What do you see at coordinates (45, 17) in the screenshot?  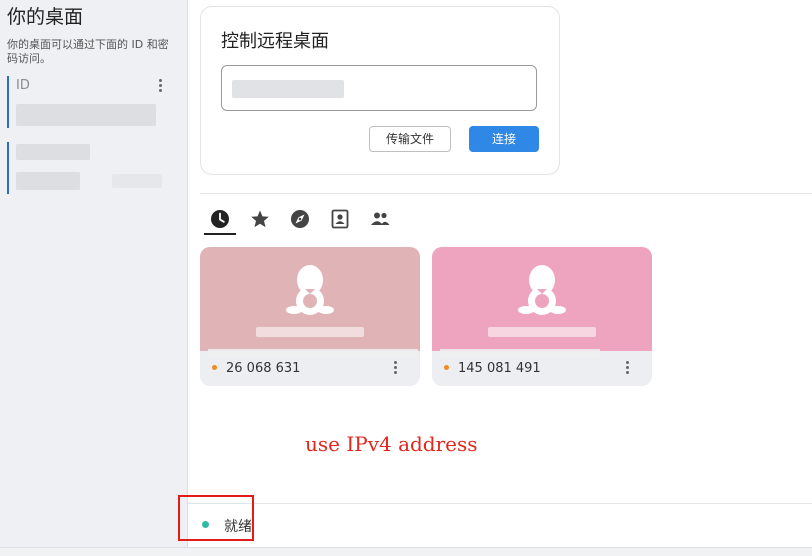 I see `sidebar-title: 你的桌面` at bounding box center [45, 17].